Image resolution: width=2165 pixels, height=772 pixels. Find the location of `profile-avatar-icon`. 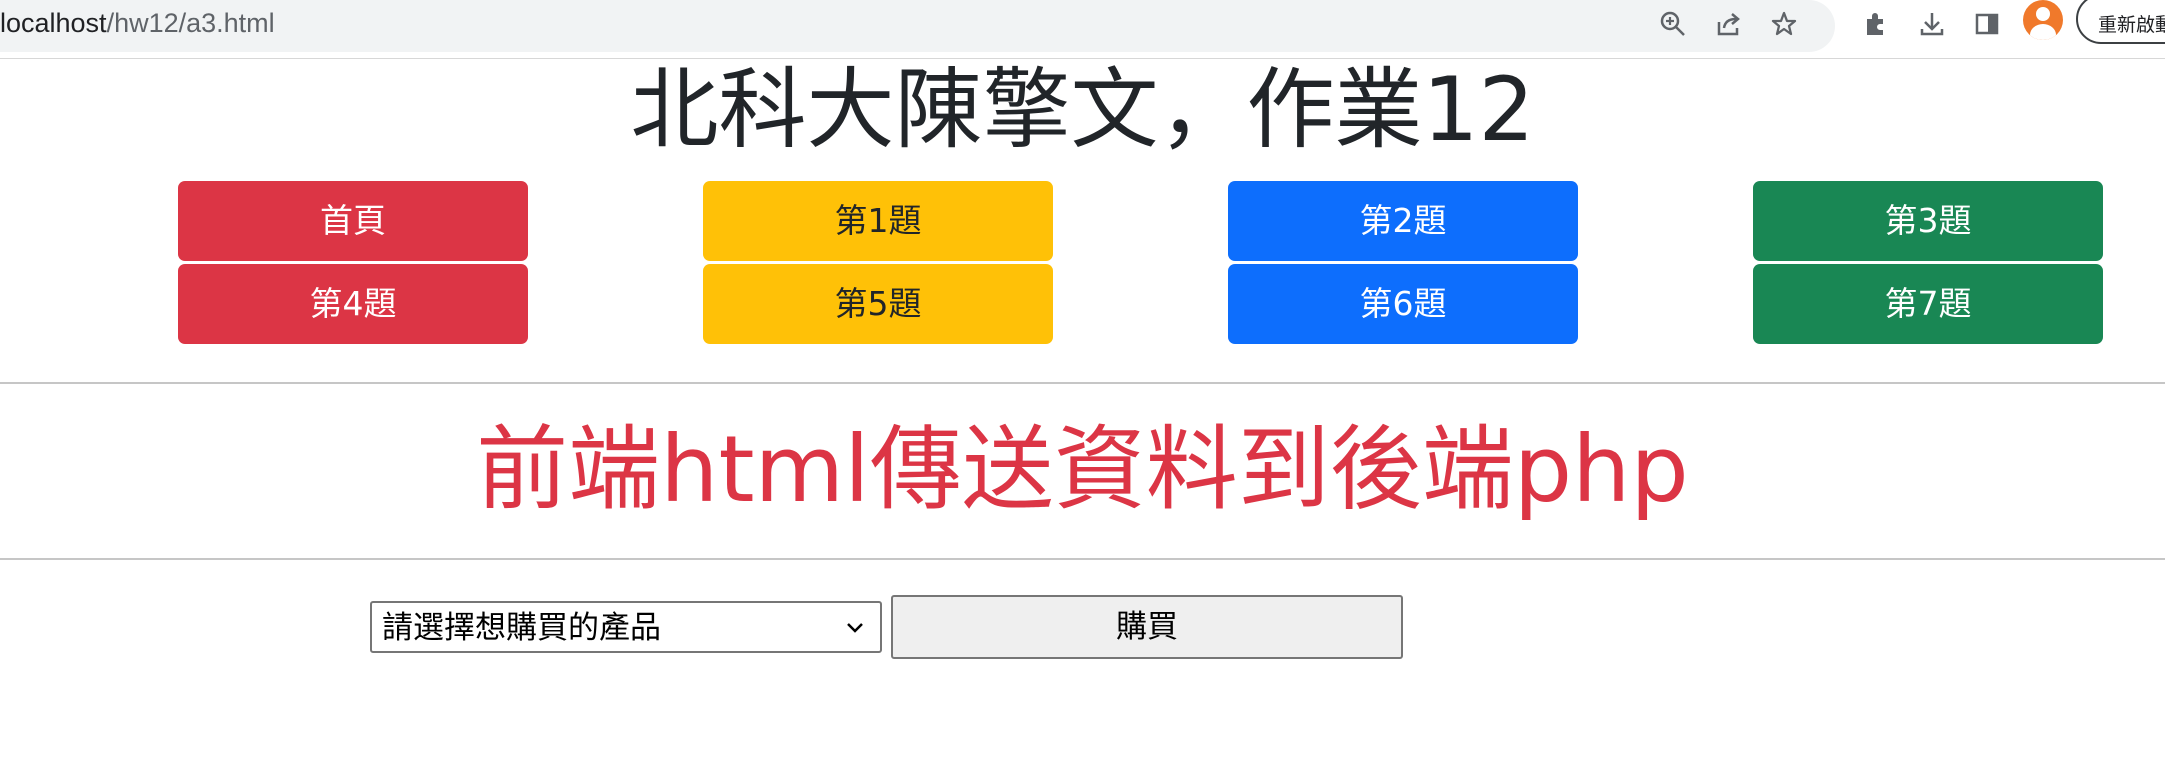

profile-avatar-icon is located at coordinates (2043, 20).